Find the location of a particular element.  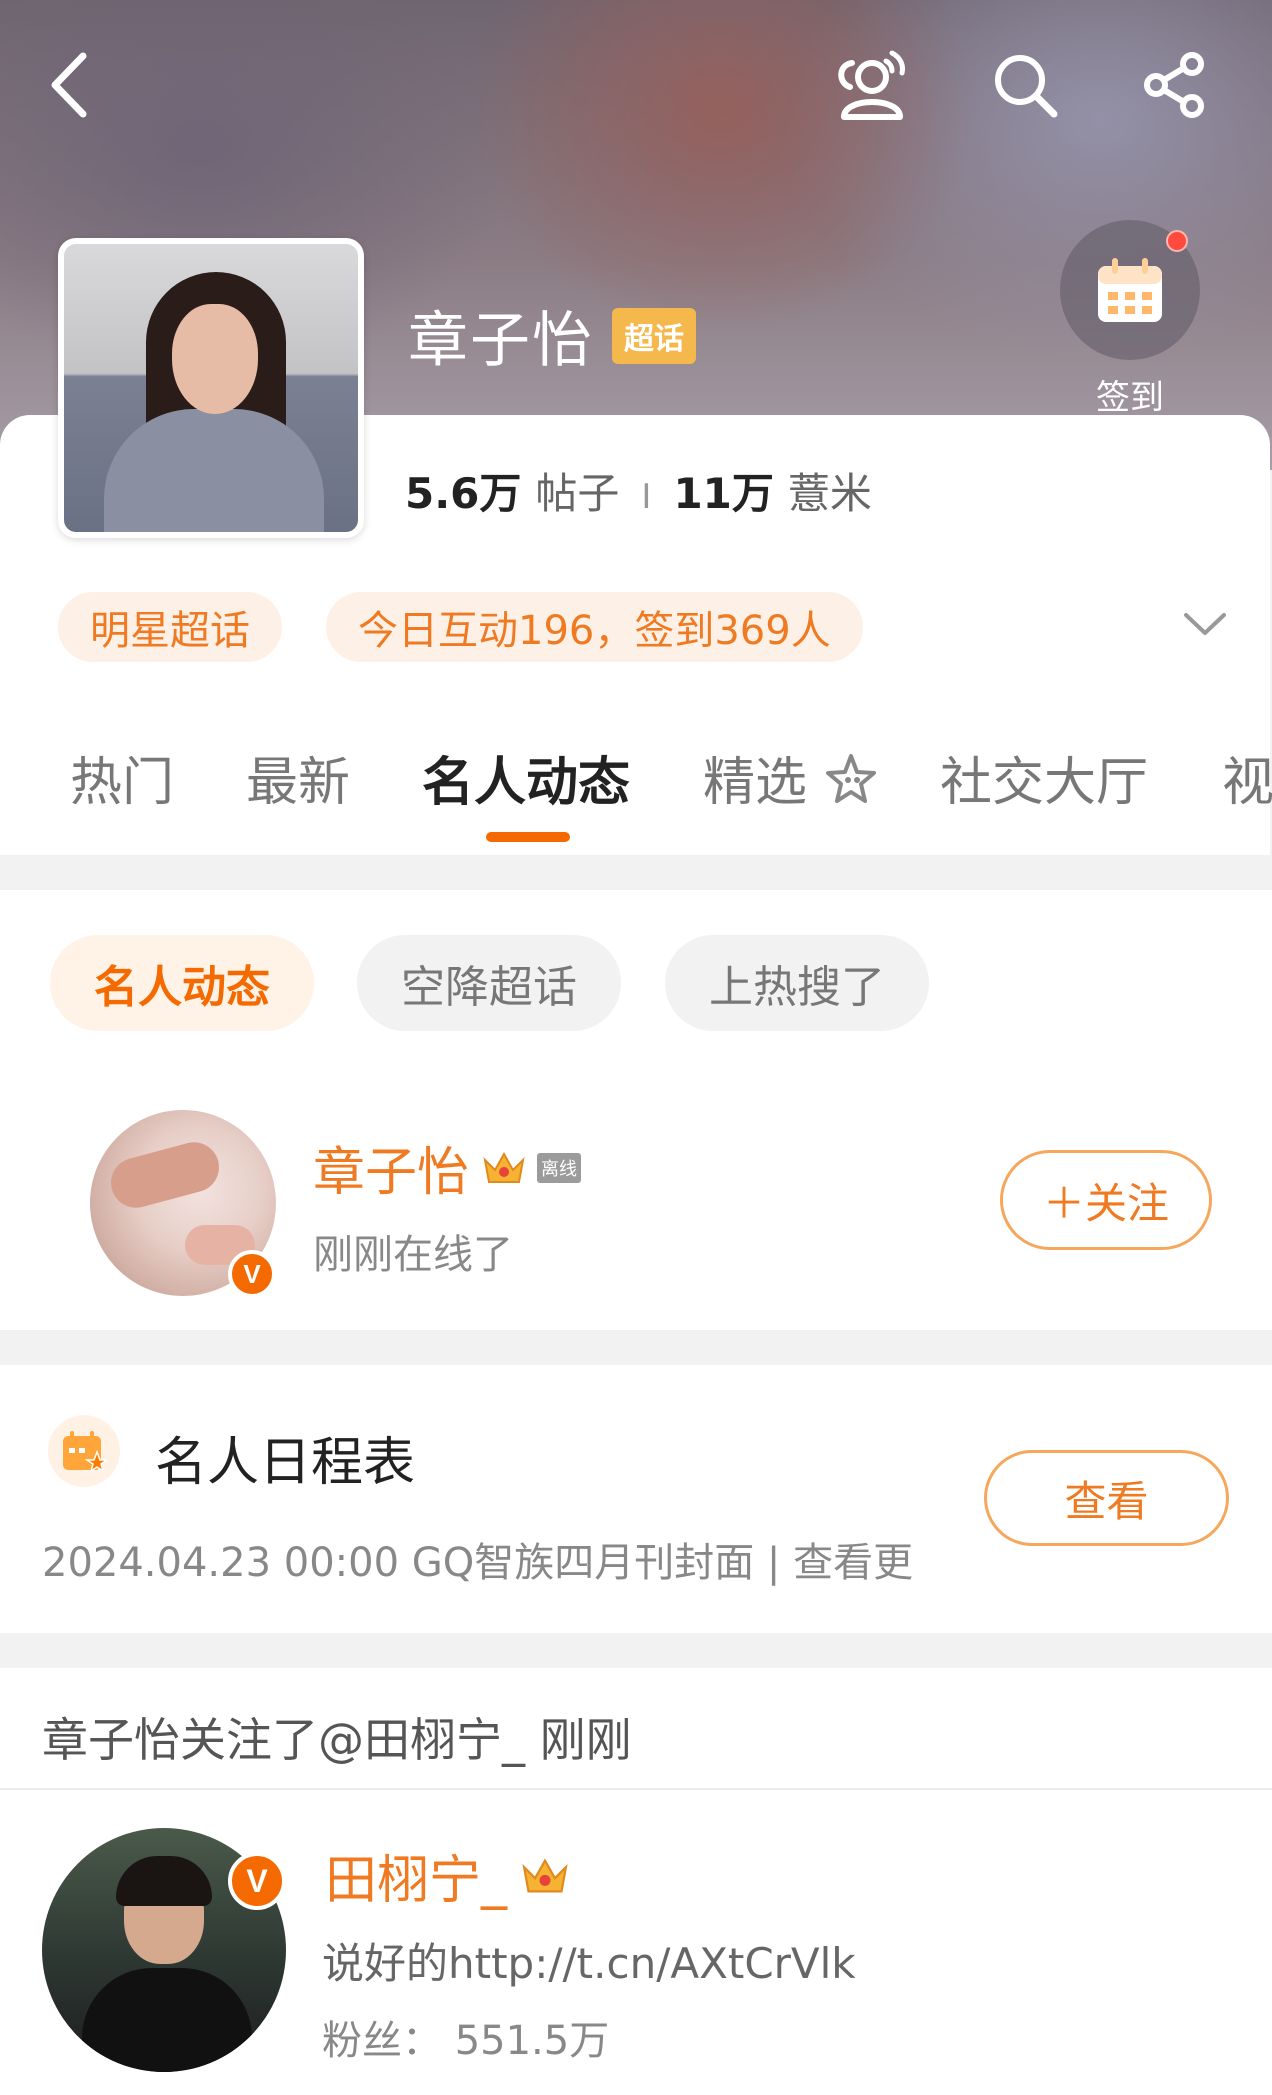

back-arrow-icon is located at coordinates (69, 85).